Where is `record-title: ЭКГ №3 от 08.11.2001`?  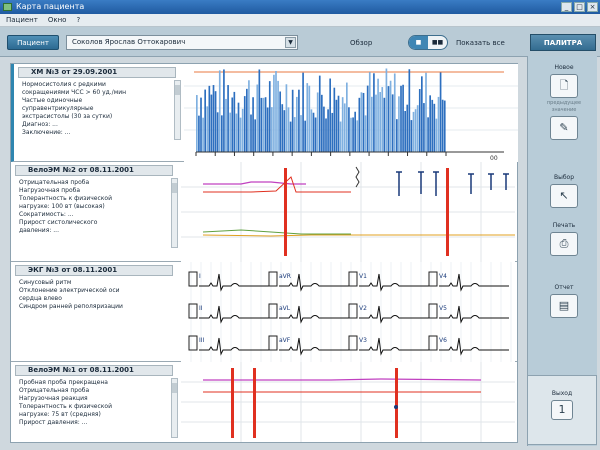
record-title: ЭКГ №3 от 08.11.2001 is located at coordinates (94, 270).